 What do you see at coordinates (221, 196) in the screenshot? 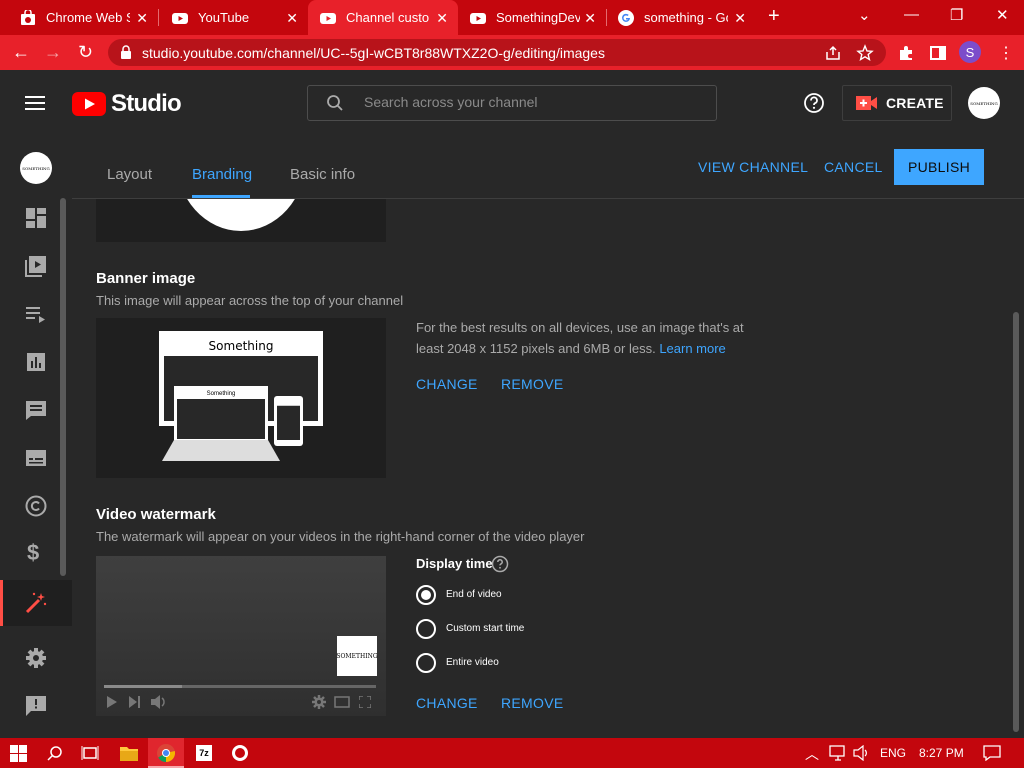
I see `active-tab-underline` at bounding box center [221, 196].